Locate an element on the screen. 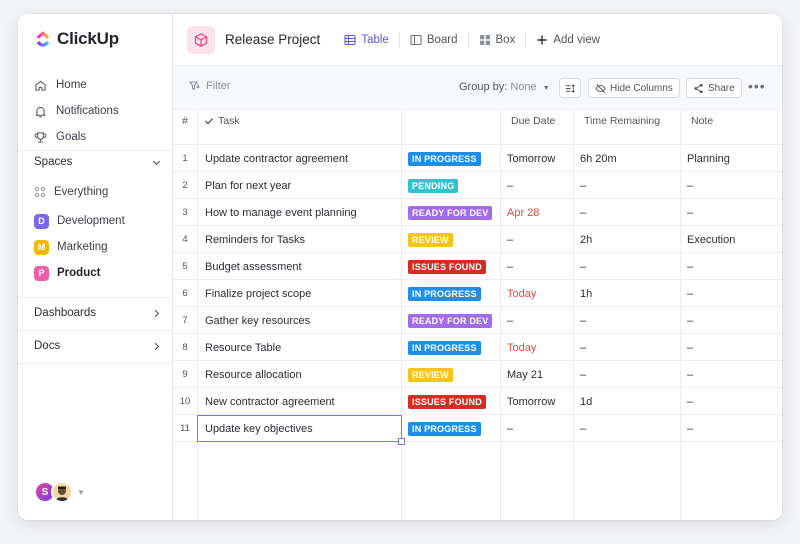  task-name: Reminders for Tasks is located at coordinates (255, 239).